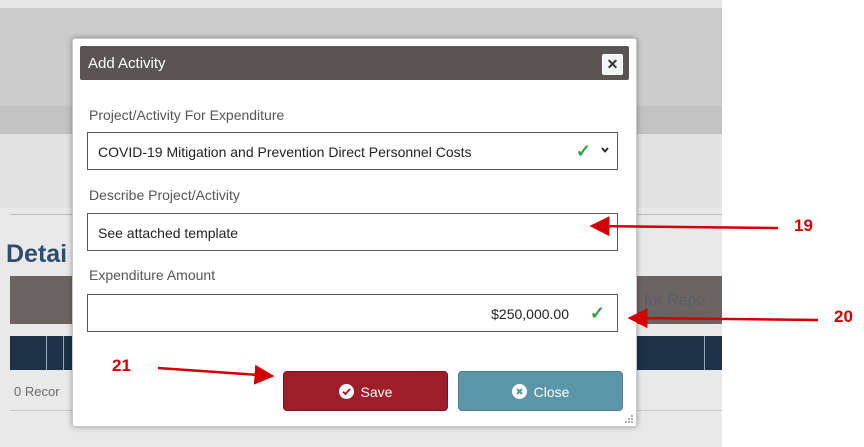 The height and width of the screenshot is (447, 864). Describe the element at coordinates (843, 316) in the screenshot. I see `annotation-label-20: 20` at that location.